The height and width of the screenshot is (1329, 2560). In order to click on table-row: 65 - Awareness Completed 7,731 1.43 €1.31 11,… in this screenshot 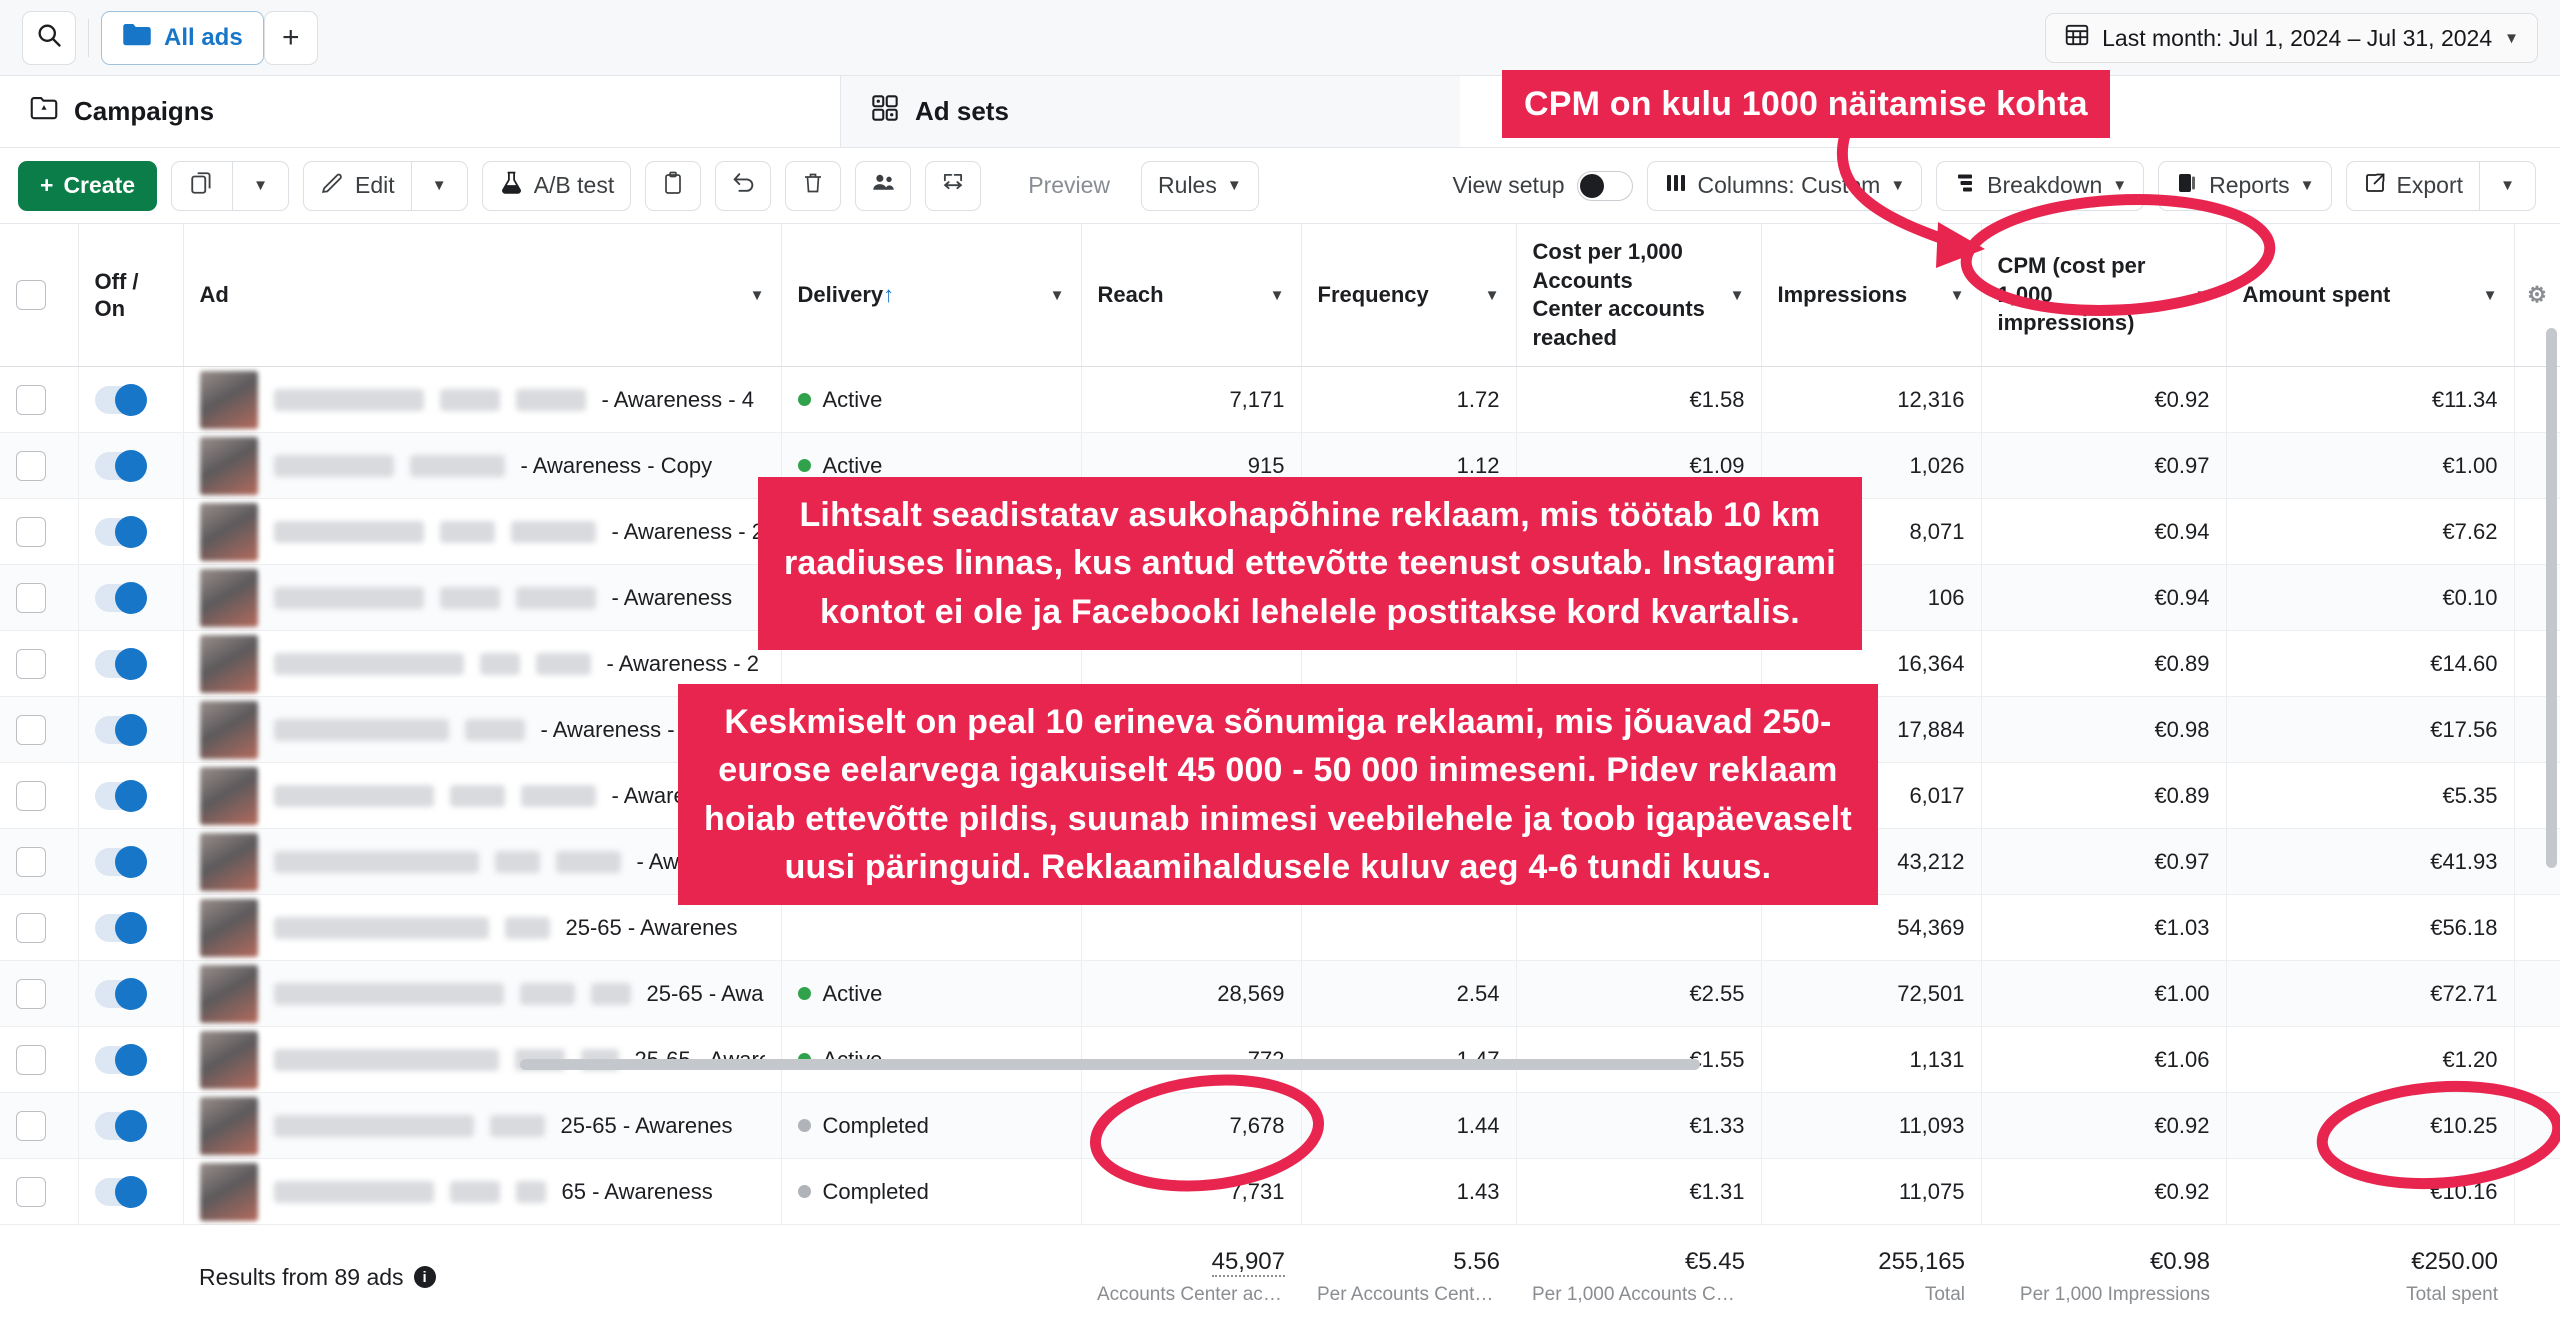, I will do `click(1280, 1192)`.